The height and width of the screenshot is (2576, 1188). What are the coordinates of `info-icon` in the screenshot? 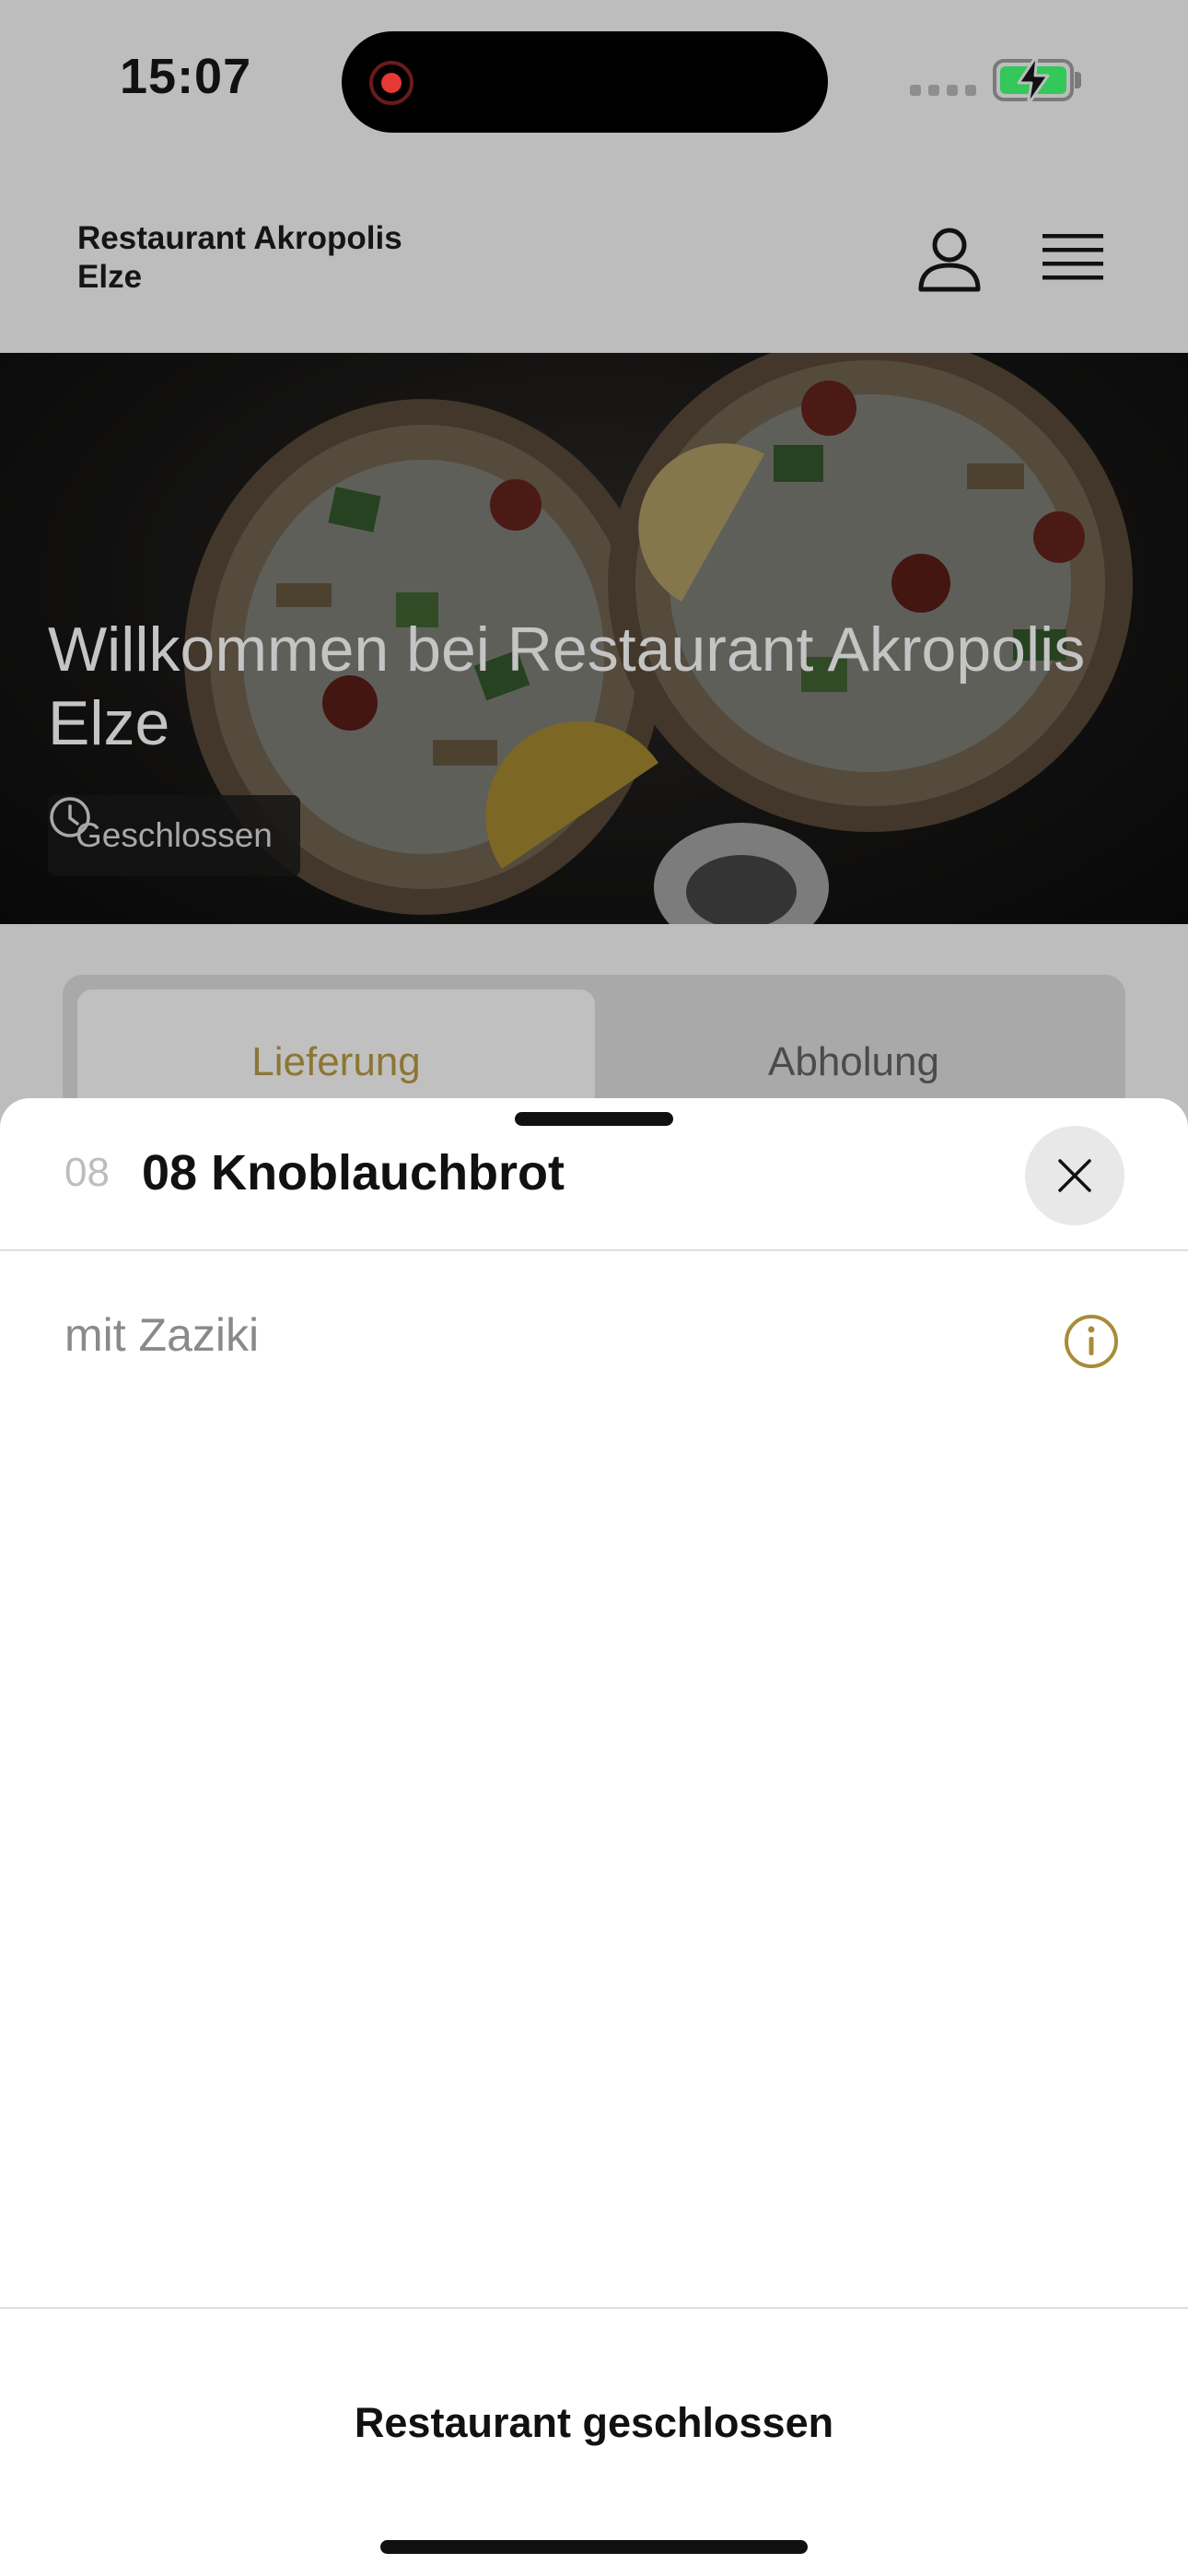 It's located at (1091, 1341).